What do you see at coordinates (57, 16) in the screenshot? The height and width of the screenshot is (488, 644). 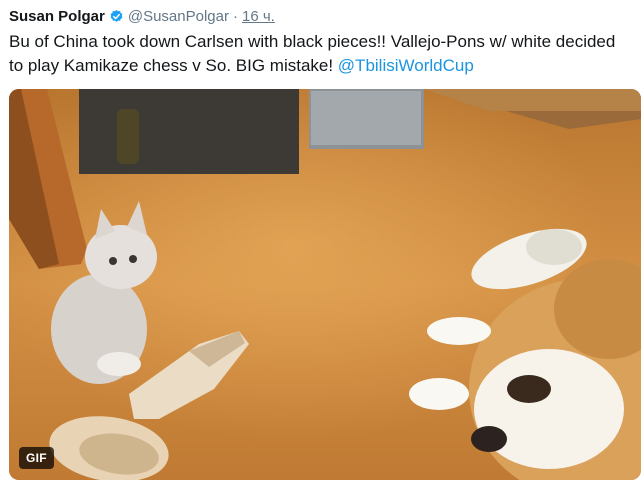 I see `author-name: Susan Polgar` at bounding box center [57, 16].